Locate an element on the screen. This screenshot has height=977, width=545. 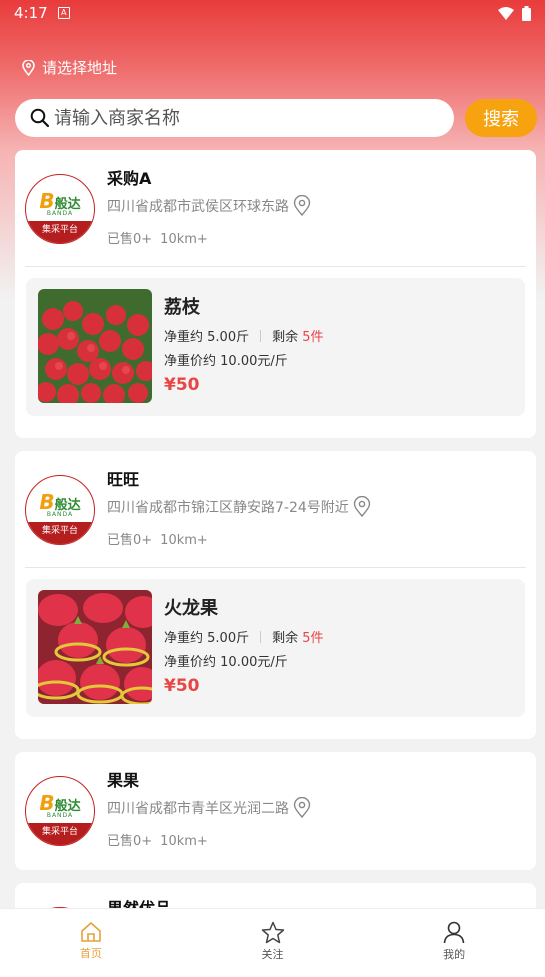
product-name: 荔枝 is located at coordinates (182, 307).